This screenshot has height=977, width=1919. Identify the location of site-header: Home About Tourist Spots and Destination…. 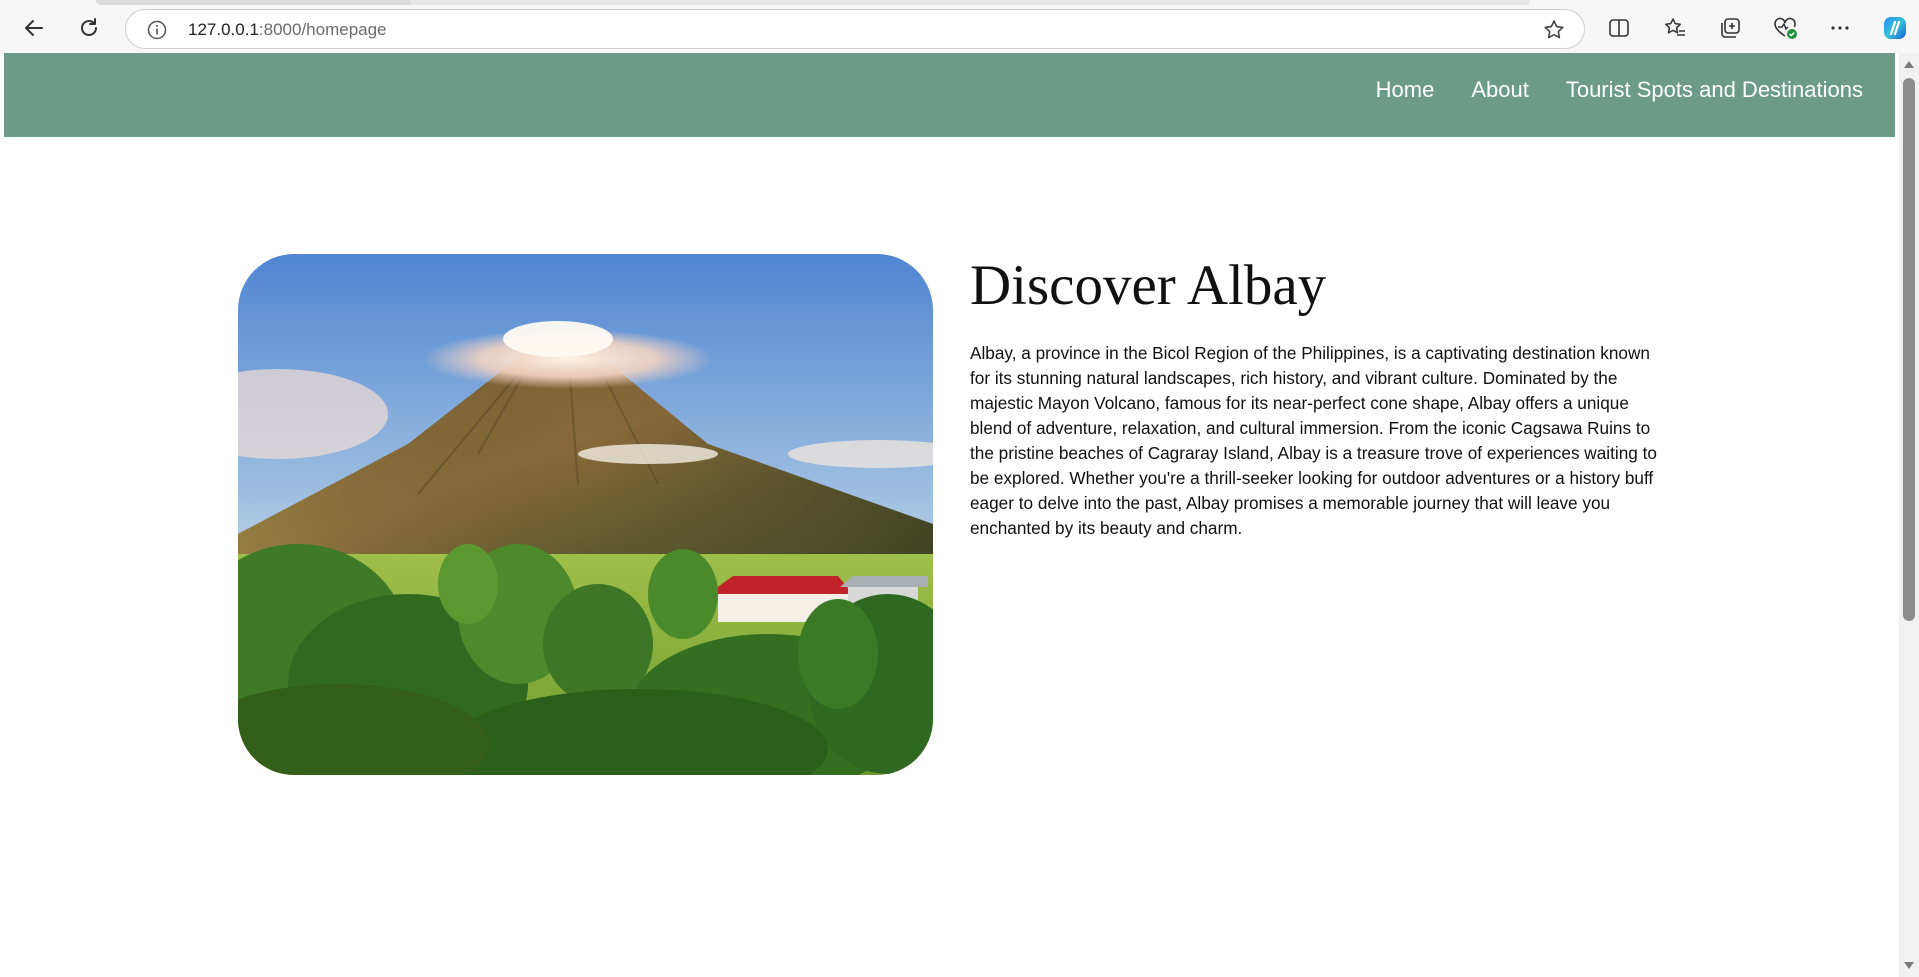
(949, 95).